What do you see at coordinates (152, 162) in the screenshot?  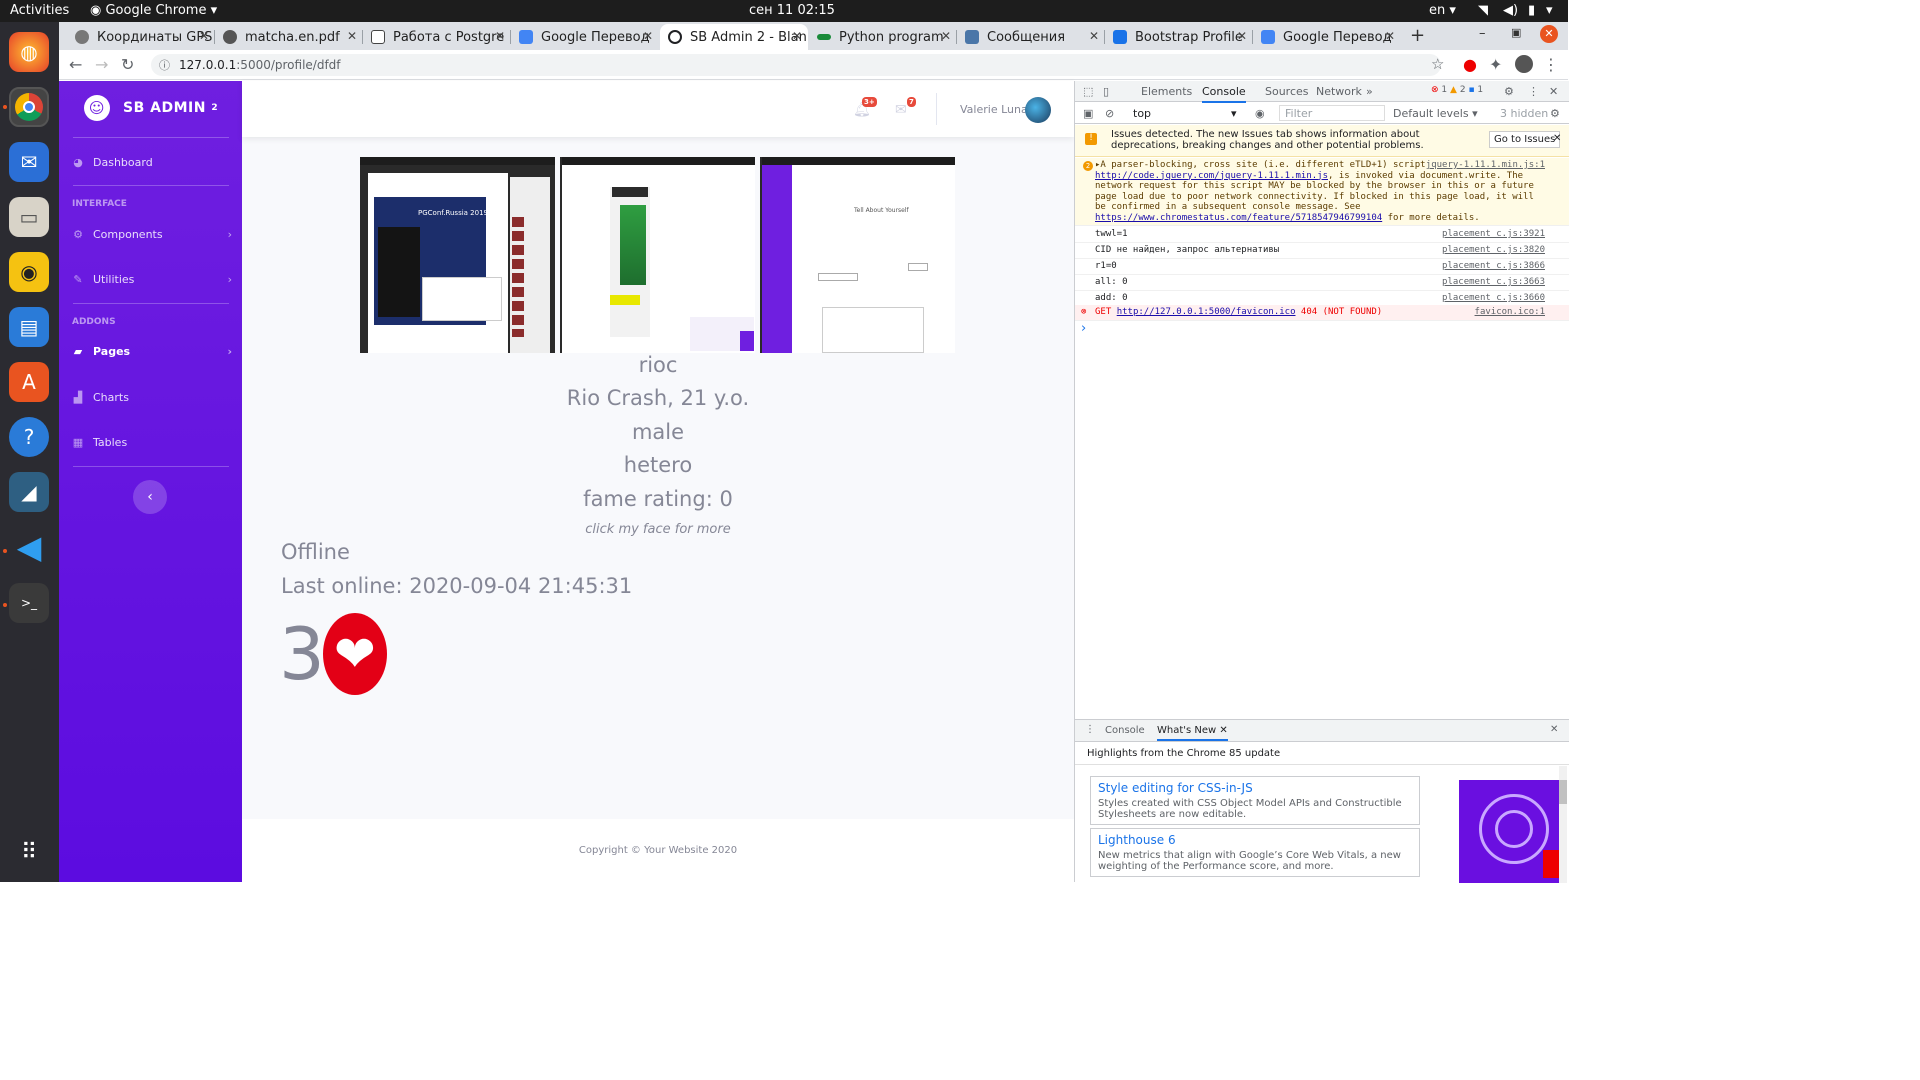 I see `sidebar-item-dashboard: ◕ Dashboard` at bounding box center [152, 162].